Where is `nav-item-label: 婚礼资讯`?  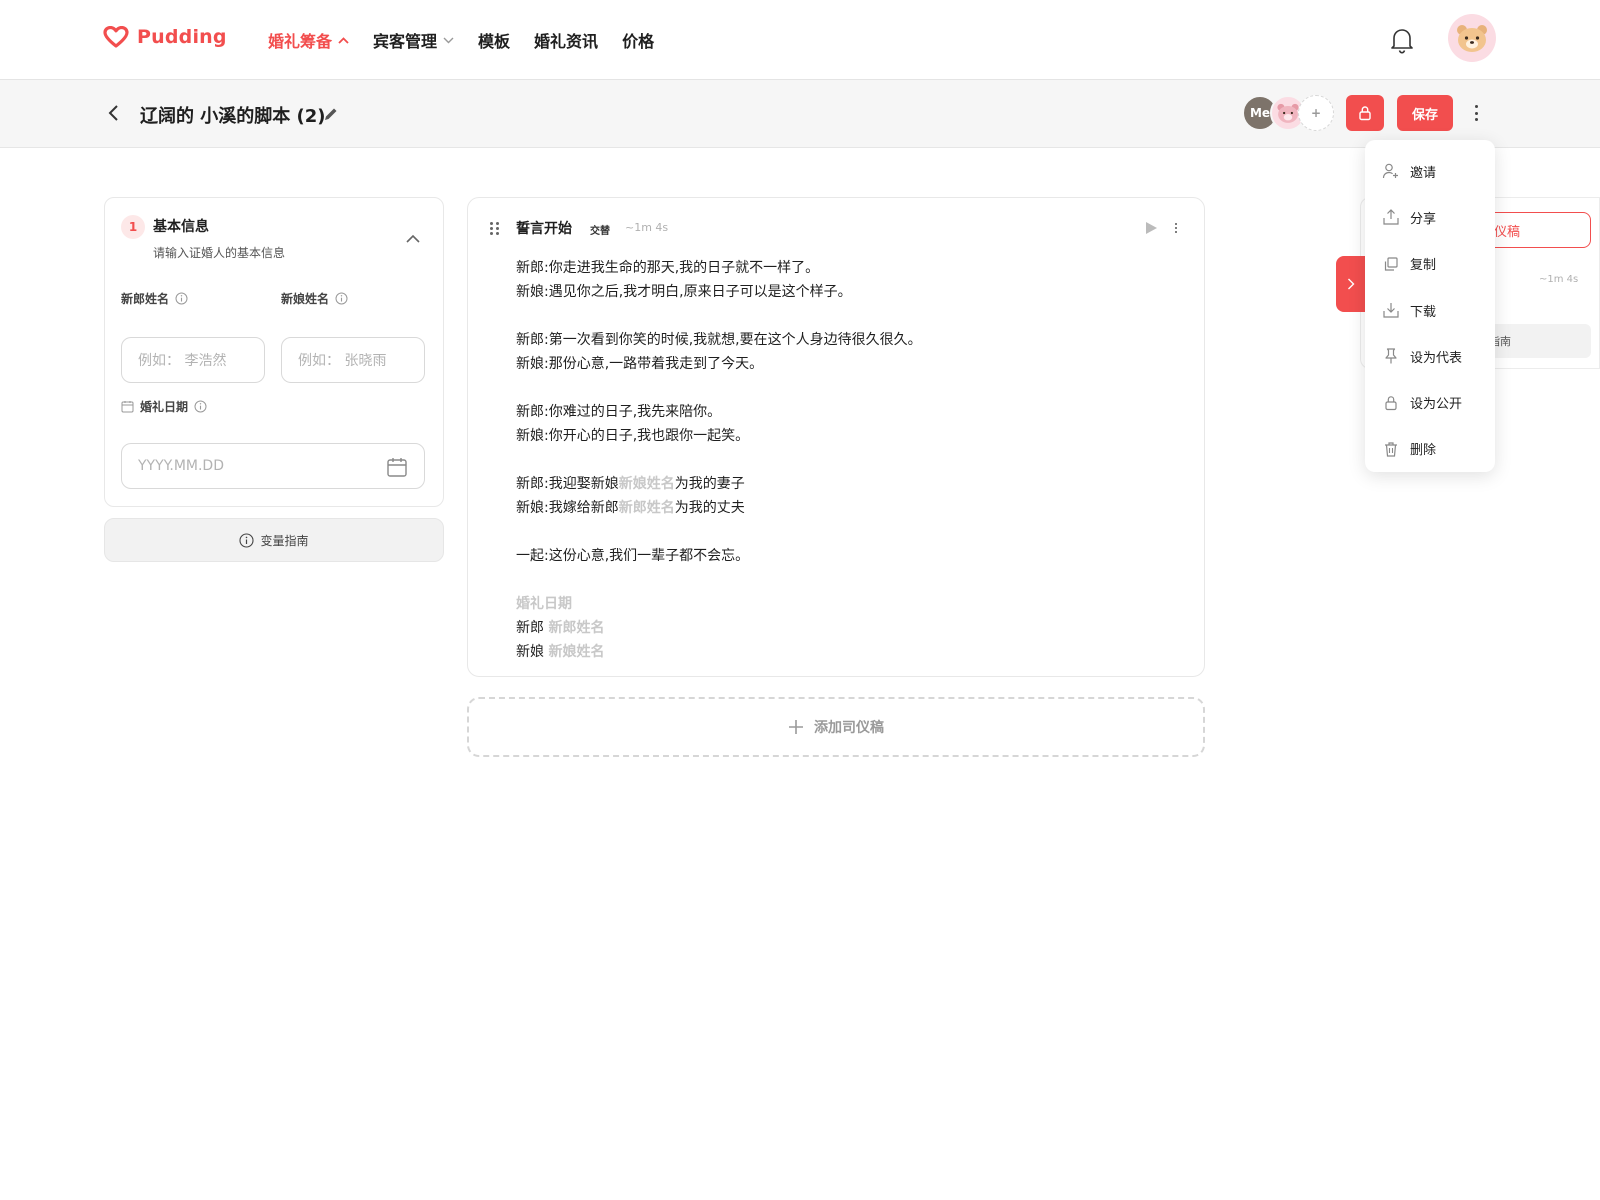 nav-item-label: 婚礼资讯 is located at coordinates (566, 41).